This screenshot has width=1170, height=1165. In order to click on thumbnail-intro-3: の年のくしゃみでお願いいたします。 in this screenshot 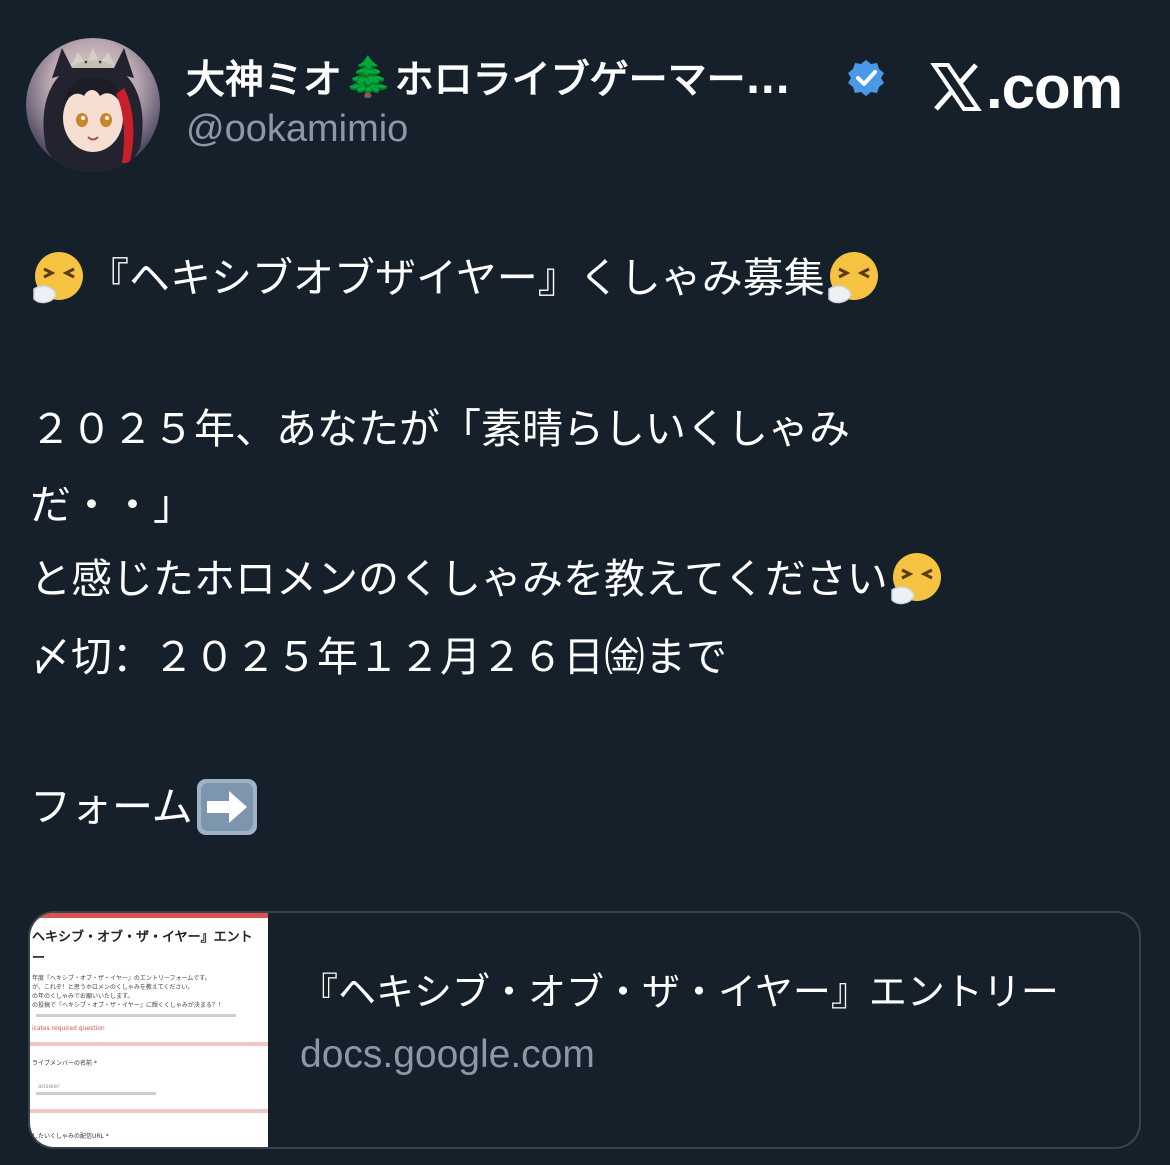, I will do `click(83, 996)`.